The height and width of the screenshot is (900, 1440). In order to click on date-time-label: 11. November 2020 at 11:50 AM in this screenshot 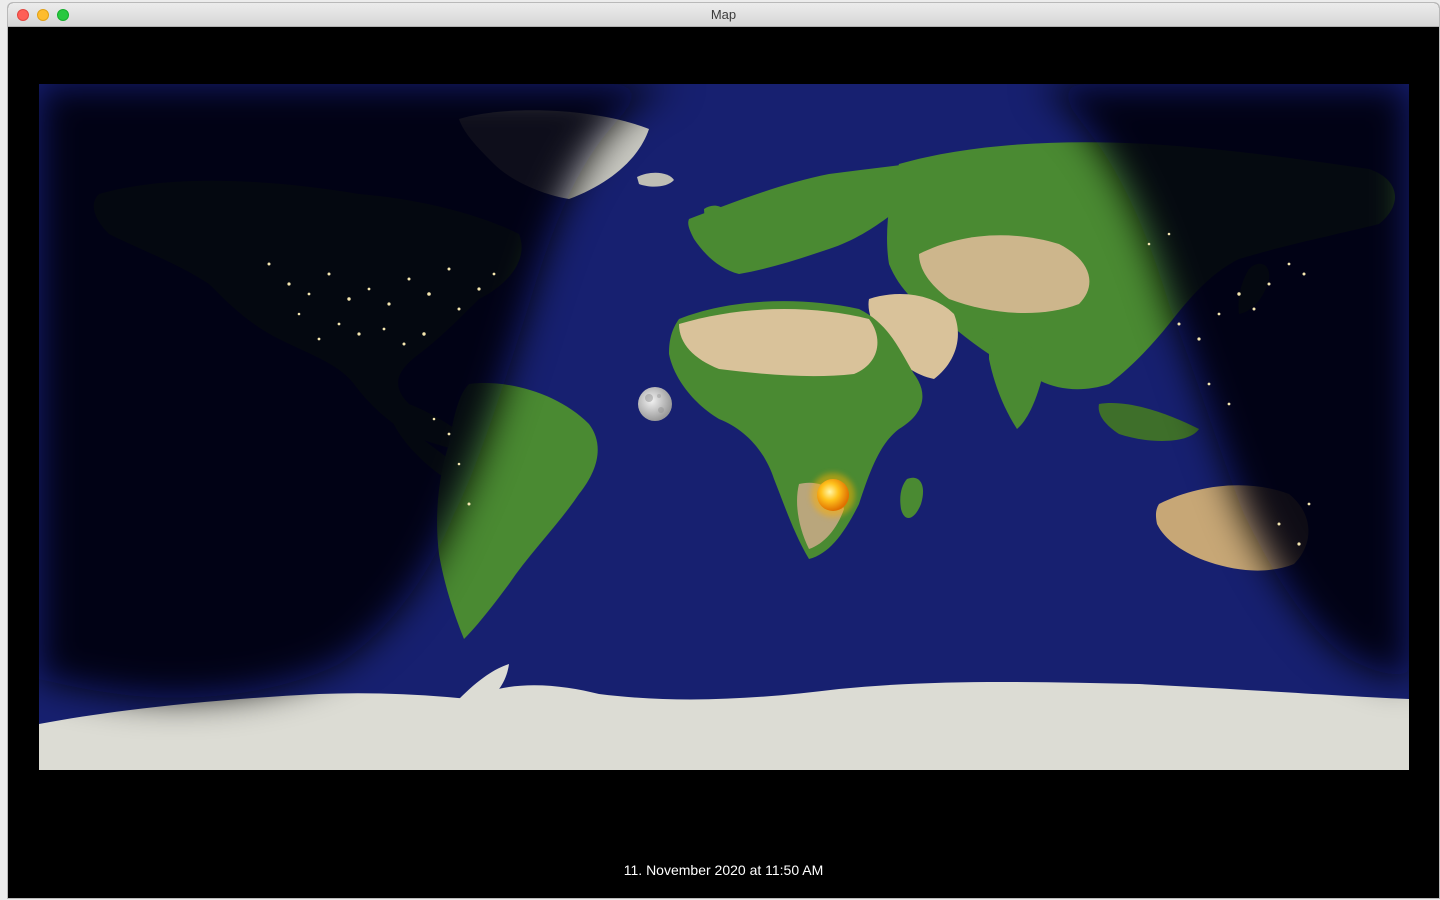, I will do `click(723, 870)`.